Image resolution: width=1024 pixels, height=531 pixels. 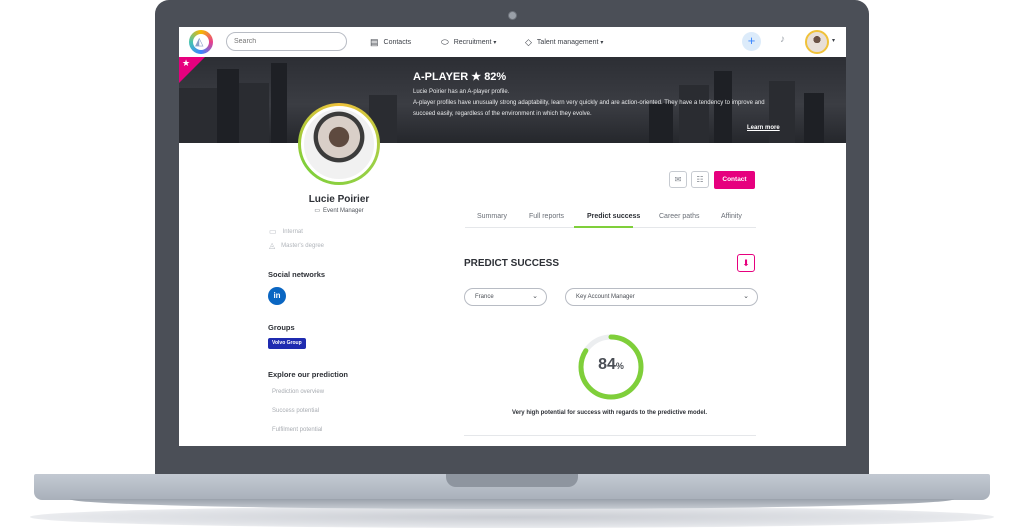 I want to click on gauge-score-value: 84, so click(x=607, y=364).